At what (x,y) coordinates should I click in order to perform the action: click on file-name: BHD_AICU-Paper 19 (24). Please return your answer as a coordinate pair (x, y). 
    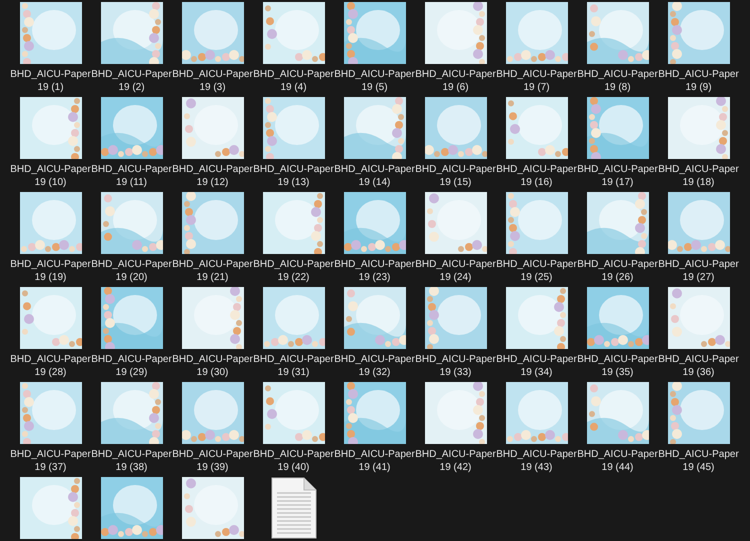
    Looking at the image, I should click on (455, 271).